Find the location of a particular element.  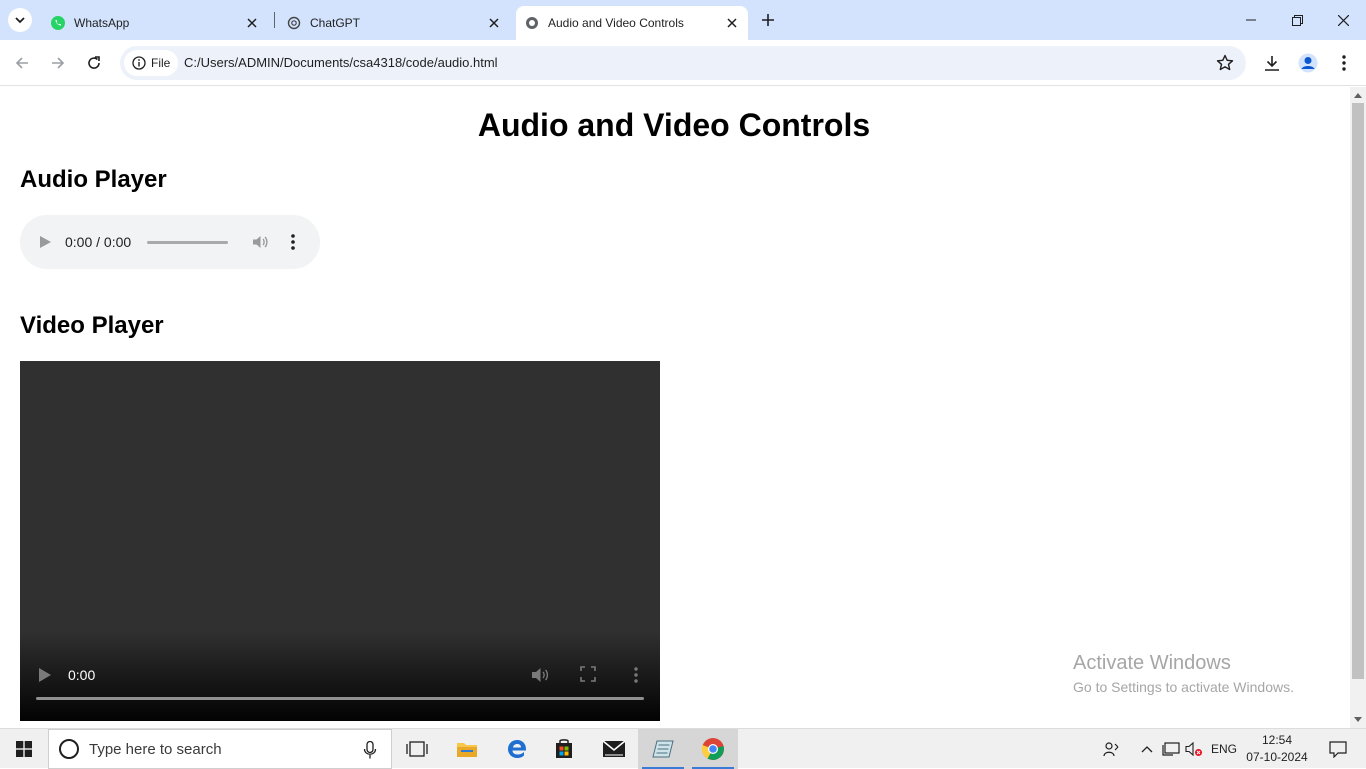

scroll-down-button is located at coordinates (1358, 720).